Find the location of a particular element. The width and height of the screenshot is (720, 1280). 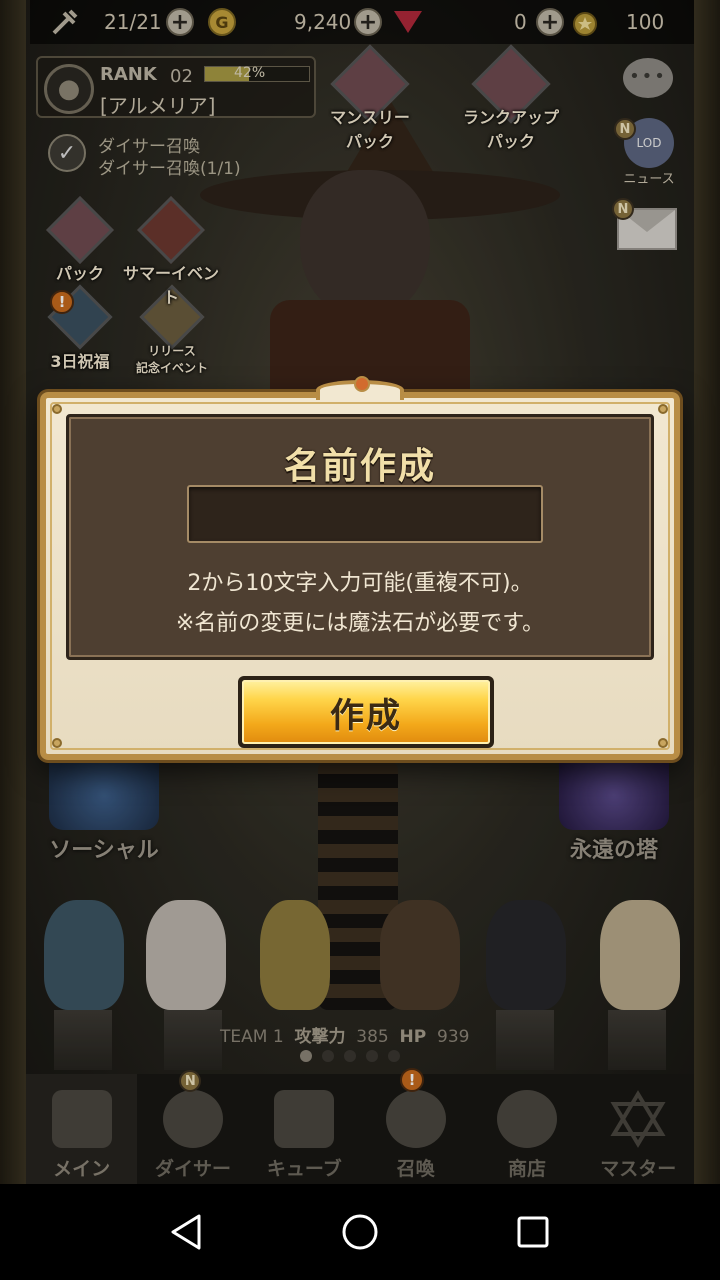

recents-button is located at coordinates (533, 1232).